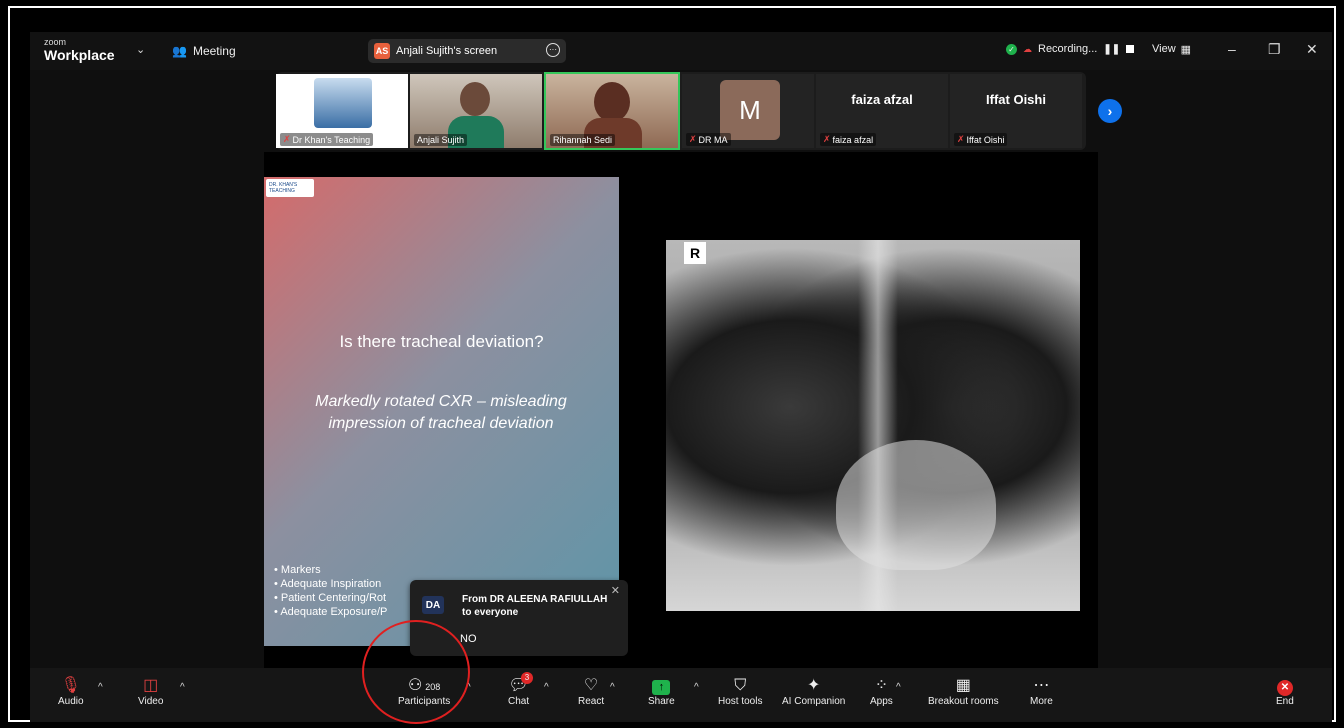 Image resolution: width=1344 pixels, height=728 pixels. I want to click on participant-name: Anjali Sujith, so click(441, 140).